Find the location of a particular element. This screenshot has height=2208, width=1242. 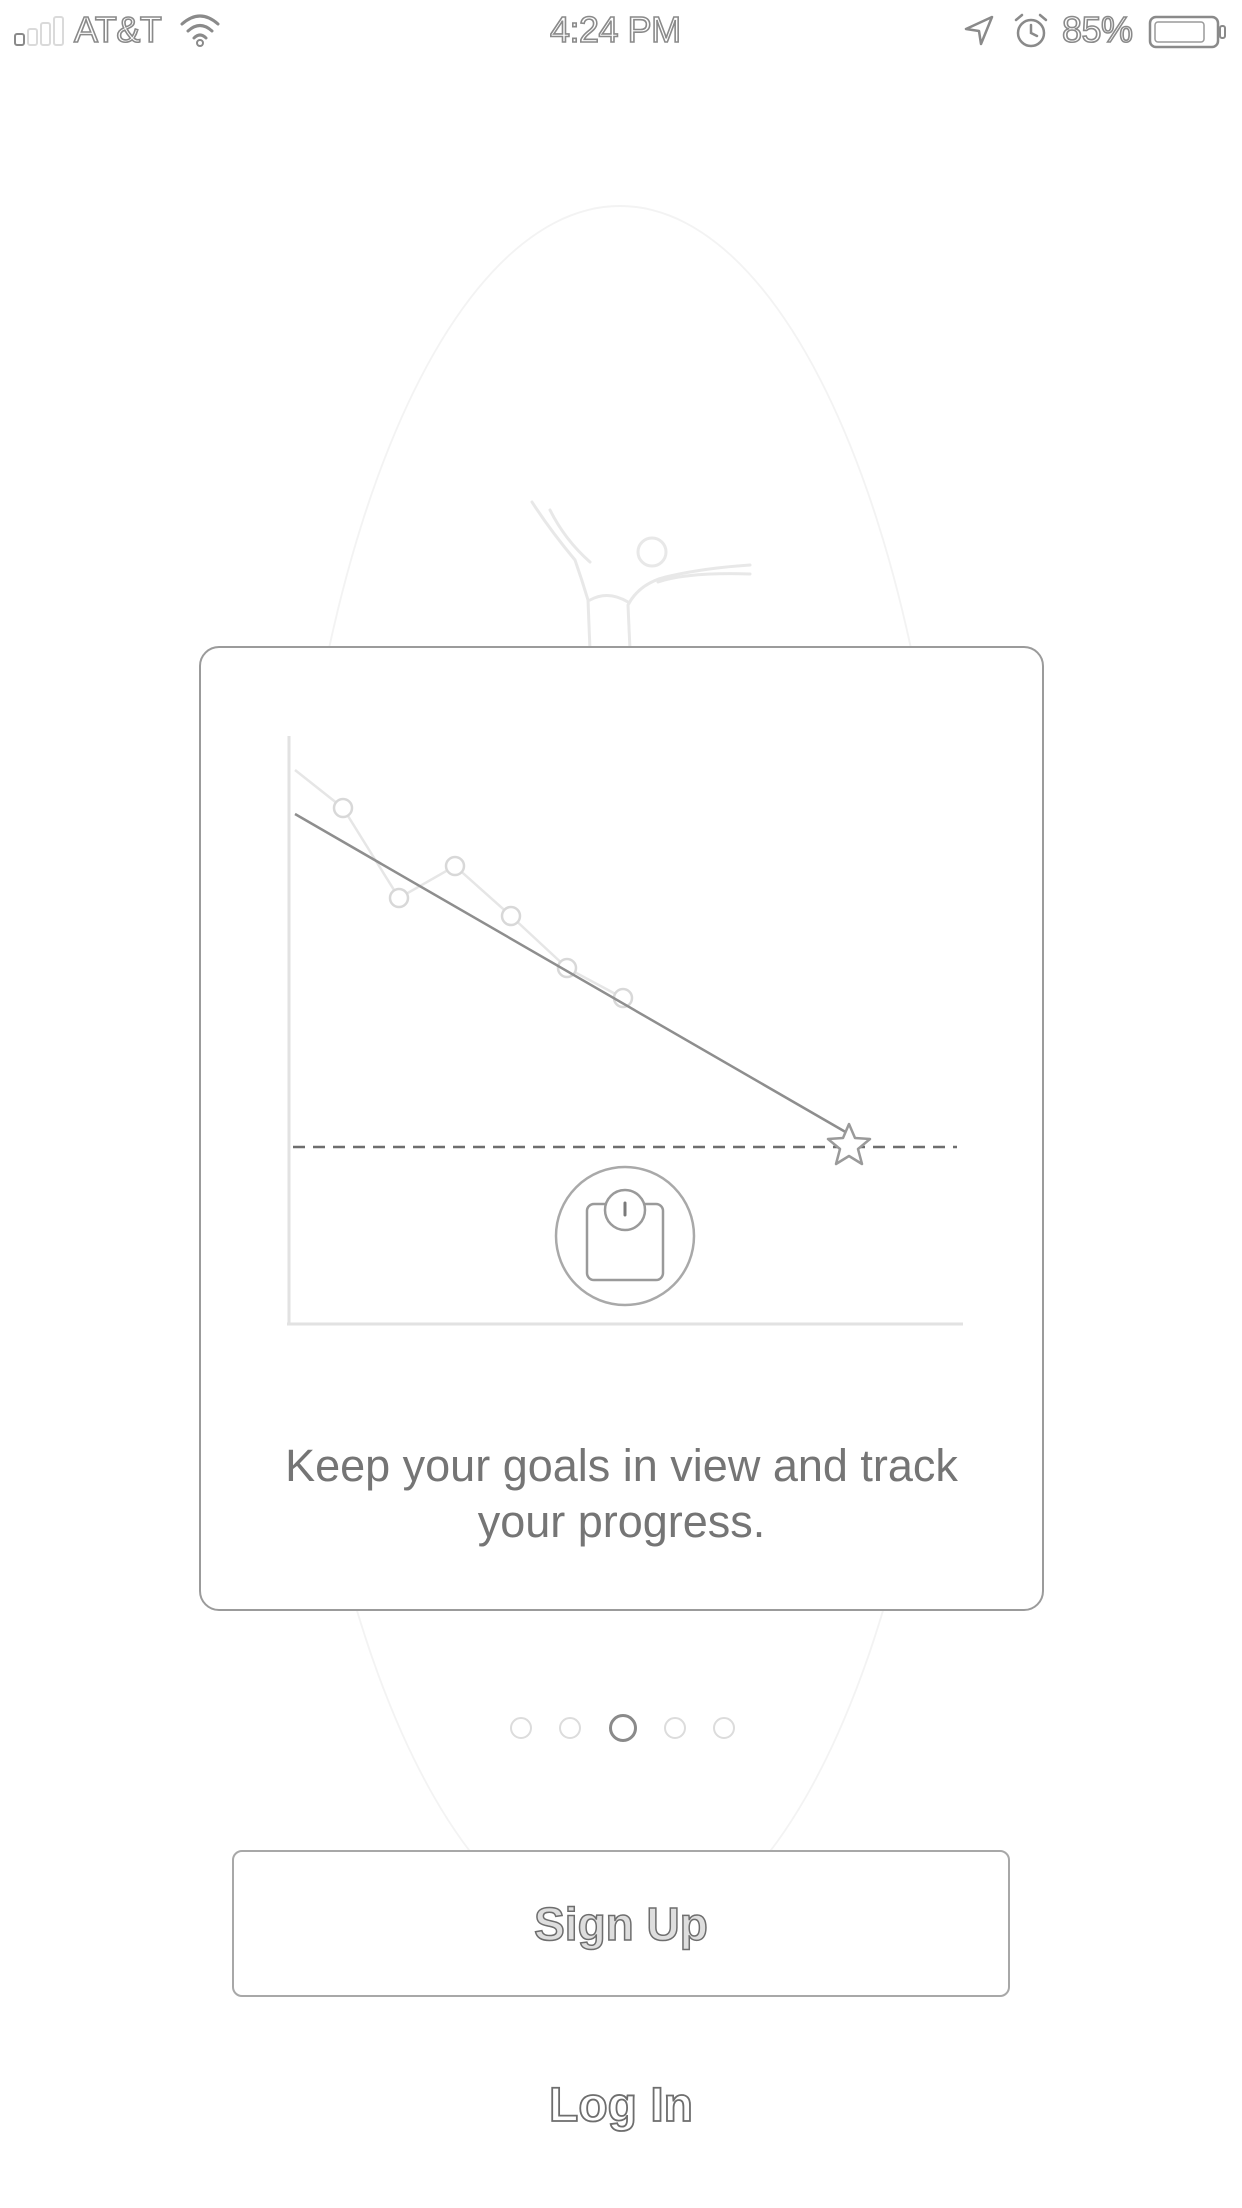

page-indicator is located at coordinates (622, 1728).